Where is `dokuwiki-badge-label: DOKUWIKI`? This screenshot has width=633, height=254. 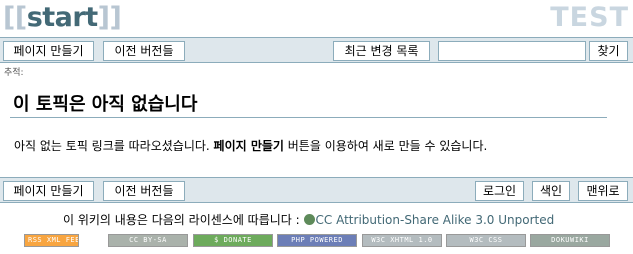 dokuwiki-badge-label: DOKUWIKI is located at coordinates (570, 240).